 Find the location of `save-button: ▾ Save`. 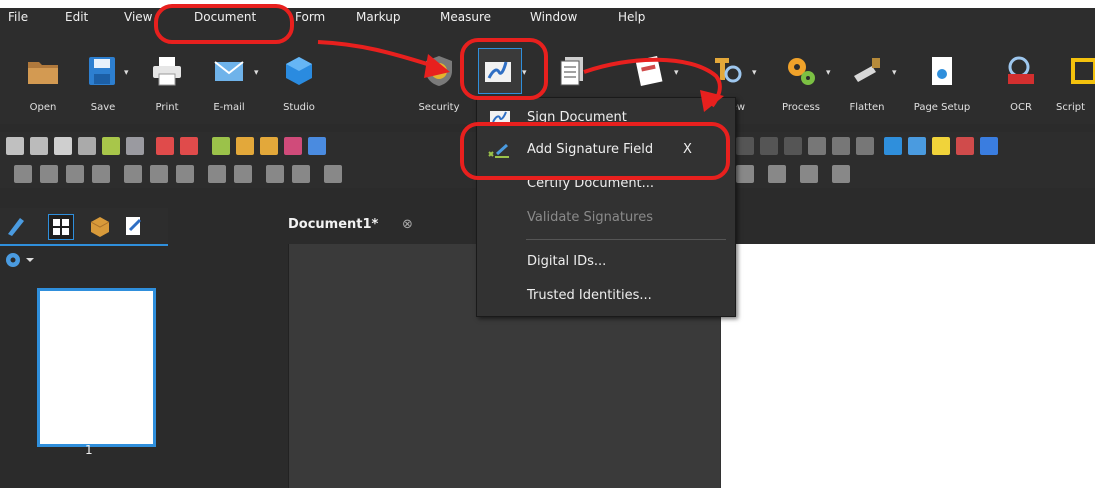

save-button: ▾ Save is located at coordinates (103, 84).